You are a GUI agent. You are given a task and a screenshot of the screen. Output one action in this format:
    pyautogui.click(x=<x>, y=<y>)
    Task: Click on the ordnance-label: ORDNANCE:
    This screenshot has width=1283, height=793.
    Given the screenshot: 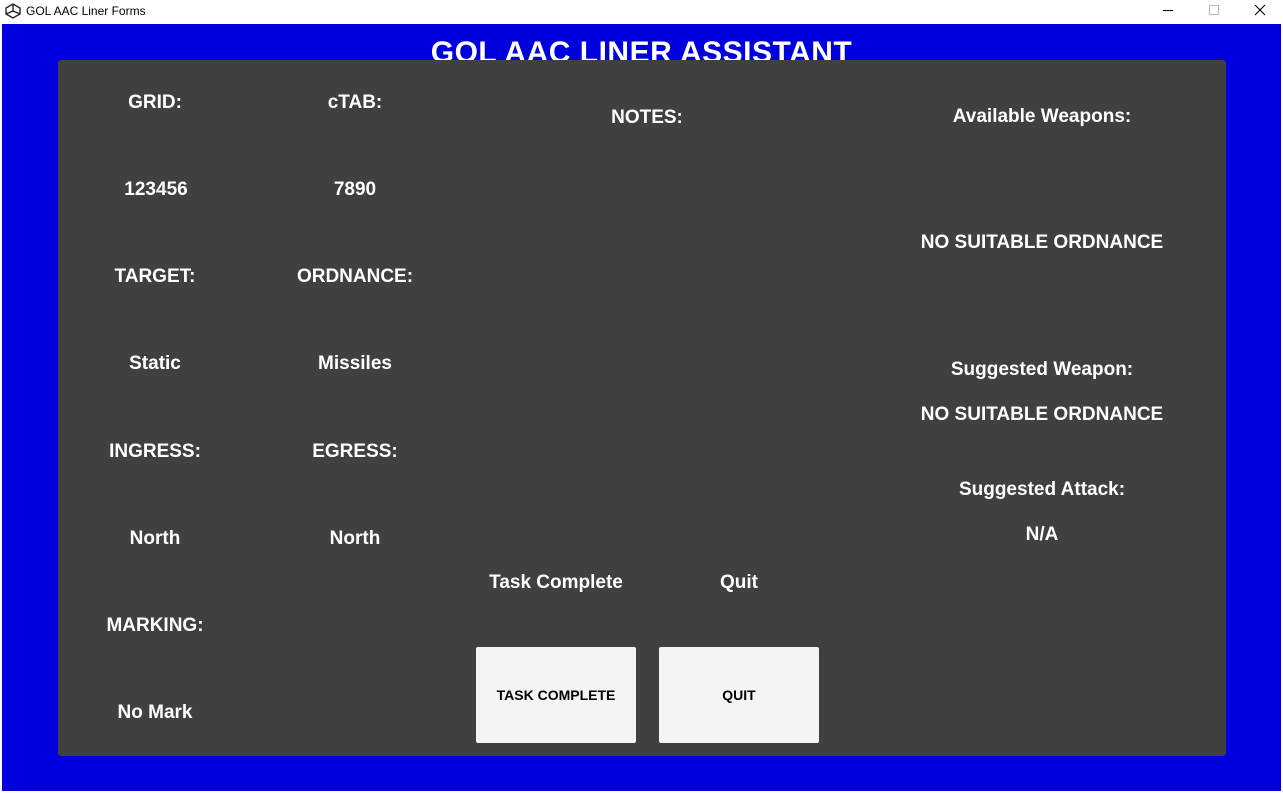 What is the action you would take?
    pyautogui.click(x=355, y=276)
    